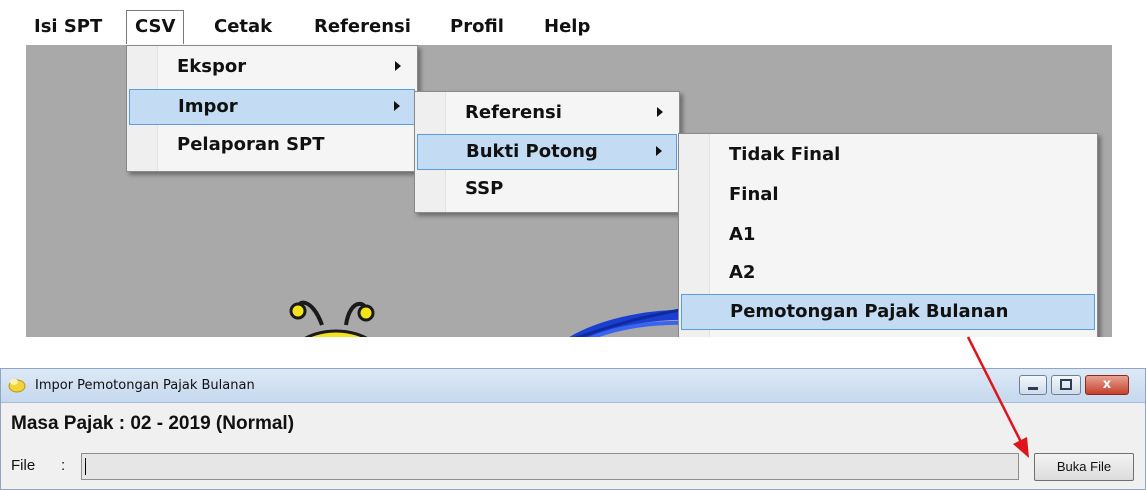 This screenshot has height=490, width=1146. What do you see at coordinates (888, 196) in the screenshot?
I see `menuitem-final: Final` at bounding box center [888, 196].